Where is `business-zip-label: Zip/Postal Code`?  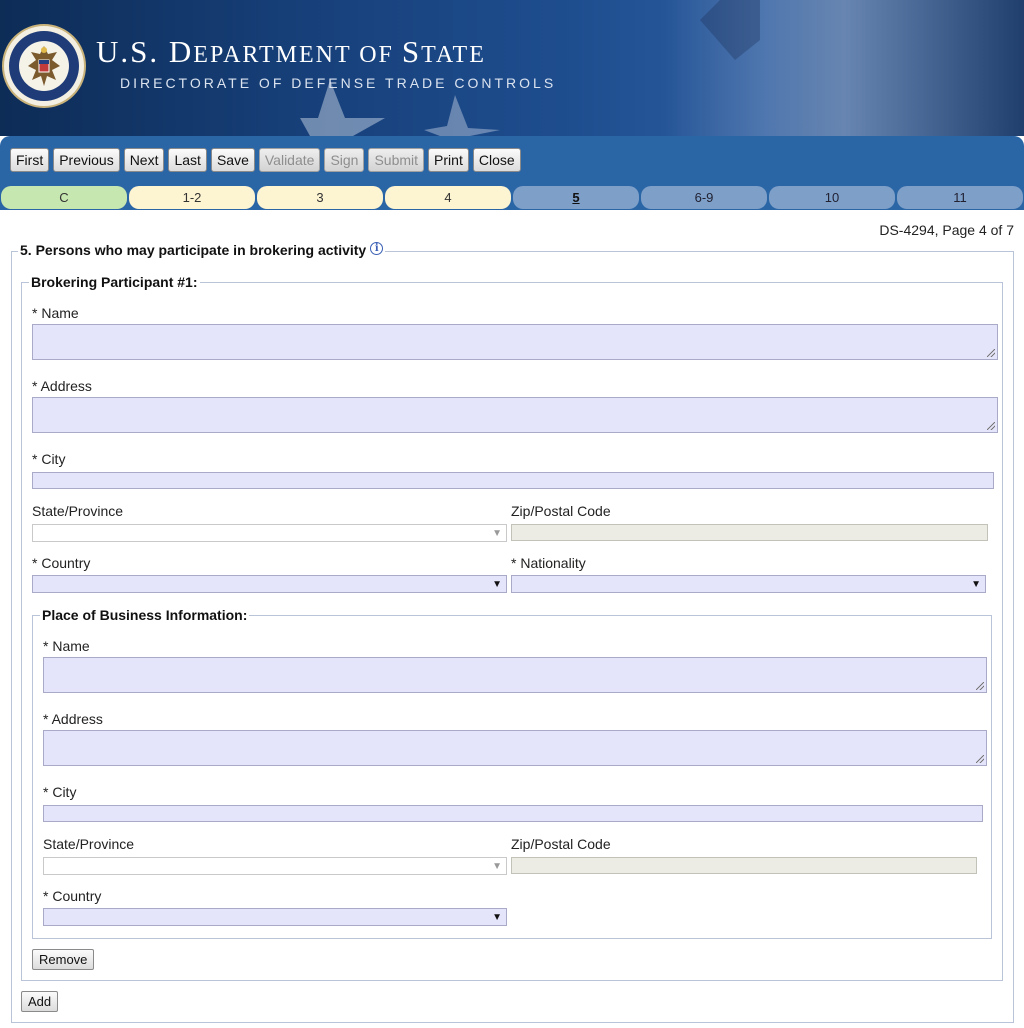 business-zip-label: Zip/Postal Code is located at coordinates (561, 844).